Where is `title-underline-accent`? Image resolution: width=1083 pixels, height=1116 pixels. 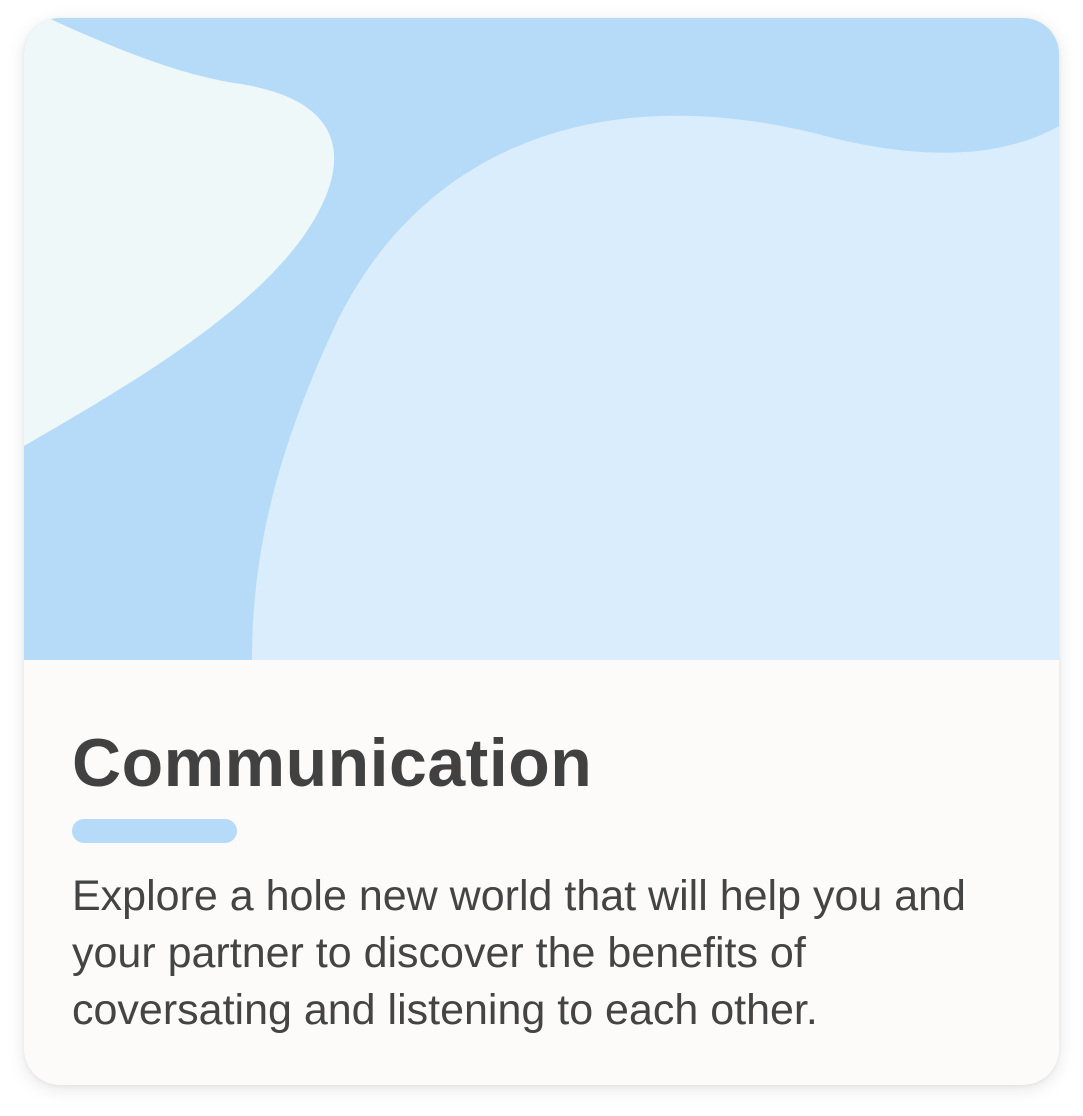 title-underline-accent is located at coordinates (154, 831).